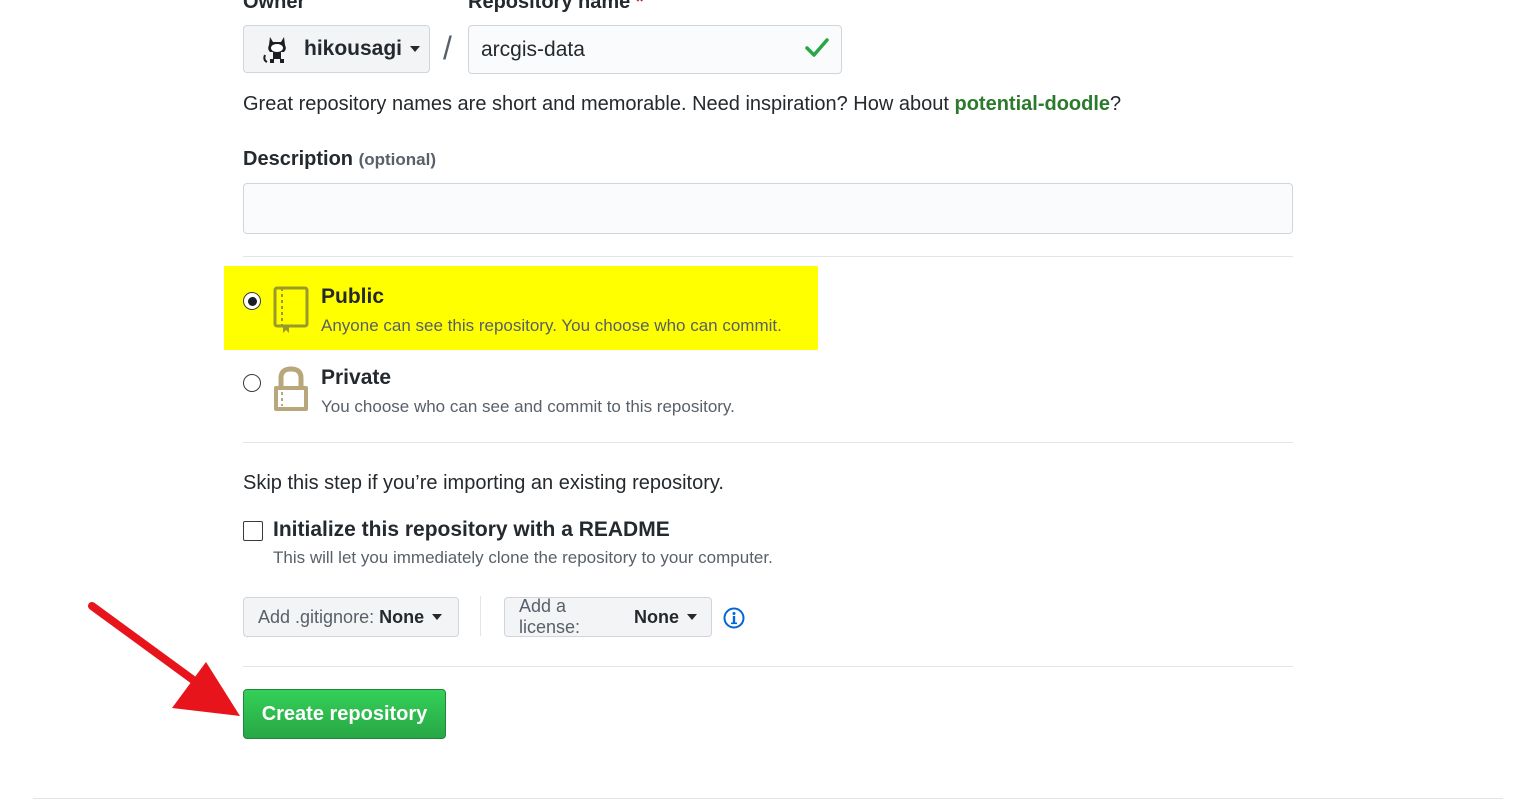 The height and width of the screenshot is (808, 1540). What do you see at coordinates (556, 7) in the screenshot?
I see `repo-name-label: Repository name *` at bounding box center [556, 7].